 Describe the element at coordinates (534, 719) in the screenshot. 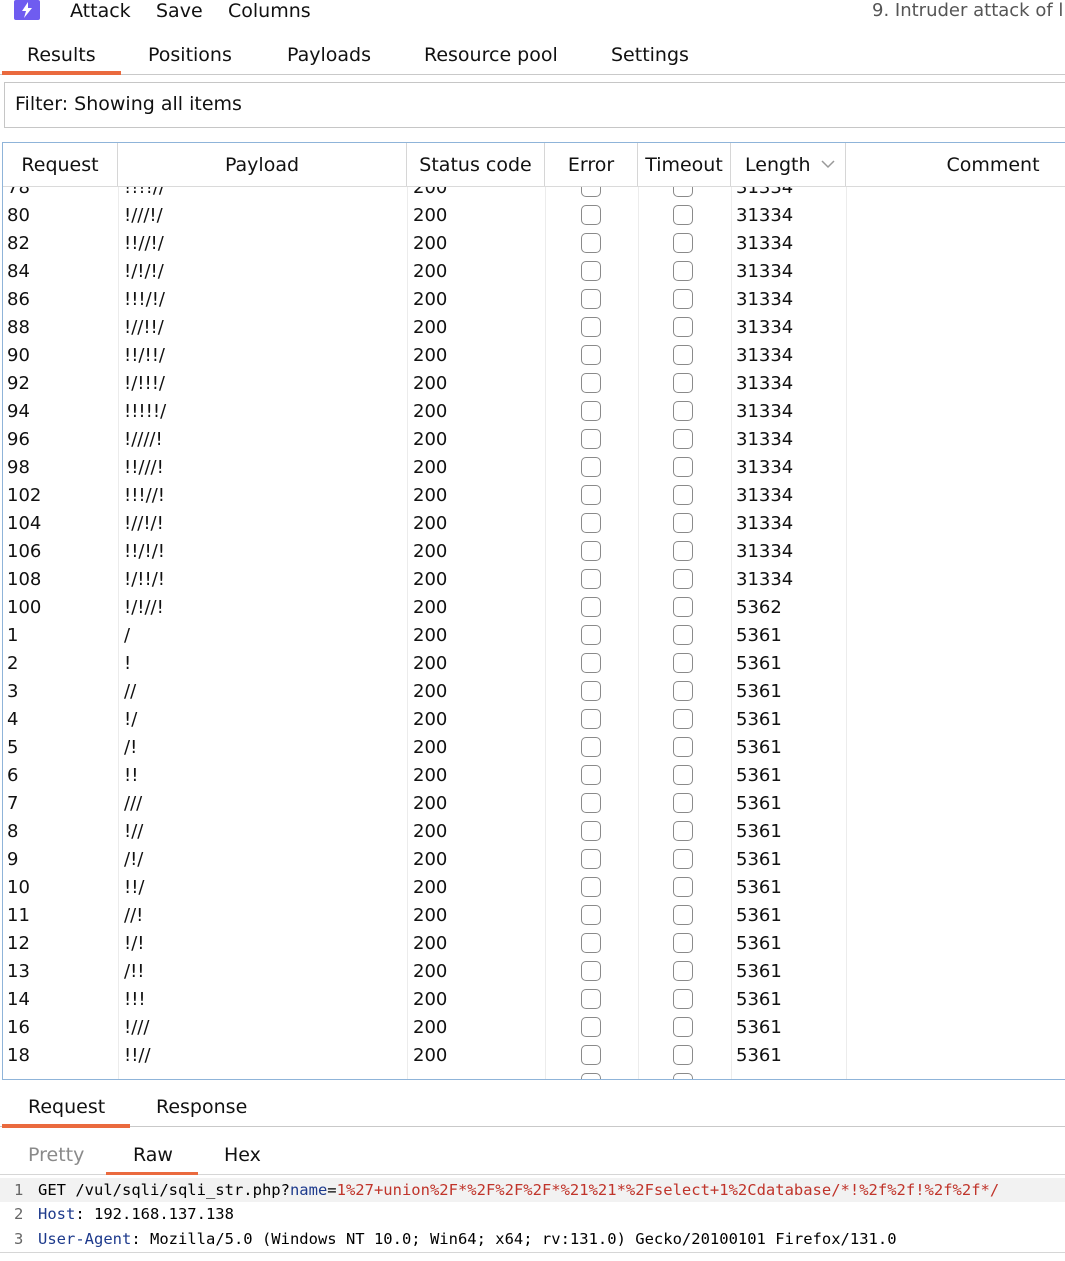

I see `table-row: 4 !/ 200 5361` at that location.